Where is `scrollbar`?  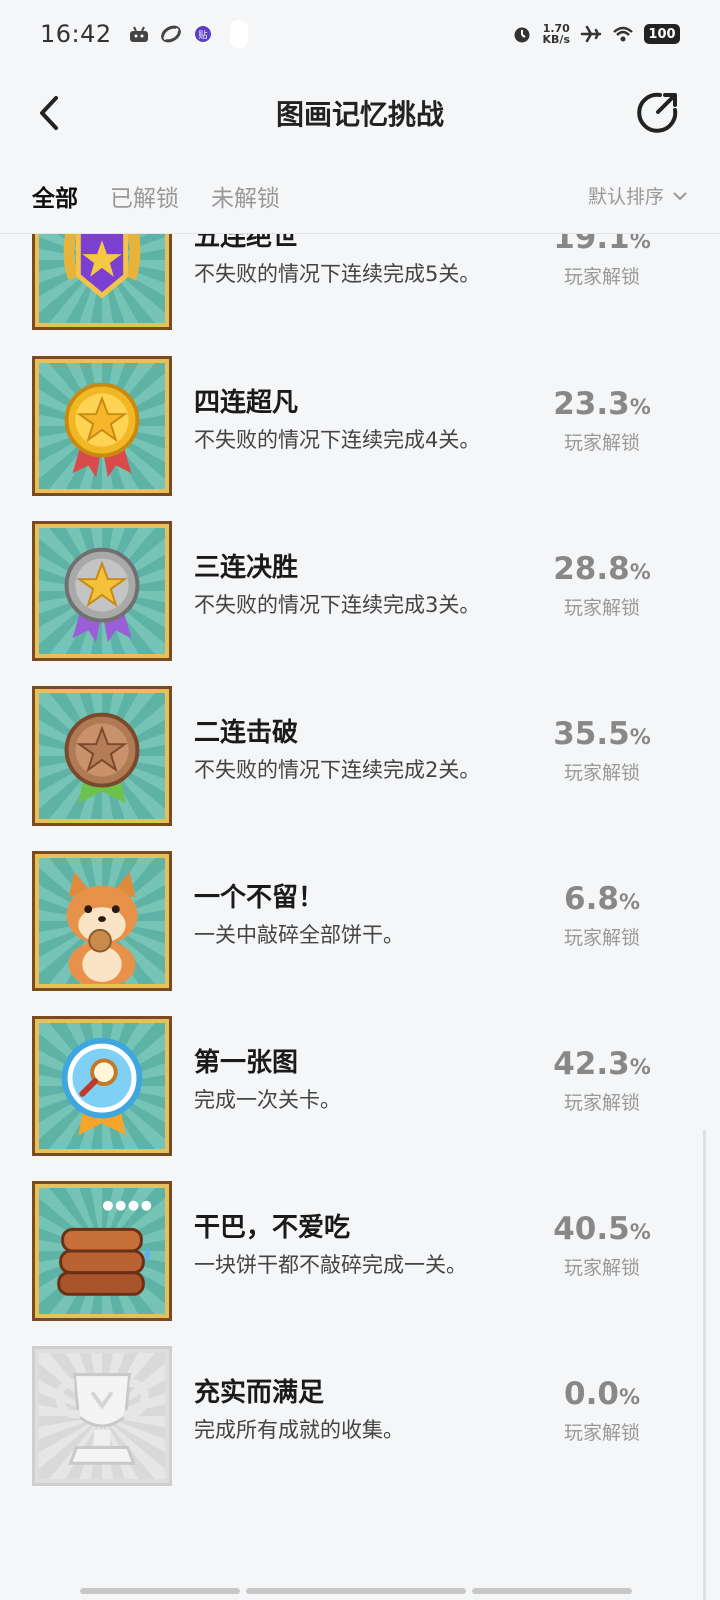
scrollbar is located at coordinates (704, 1365).